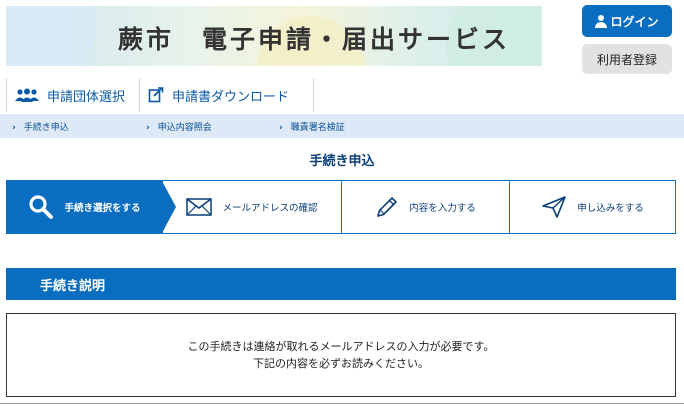  What do you see at coordinates (41, 207) in the screenshot?
I see `search-icon` at bounding box center [41, 207].